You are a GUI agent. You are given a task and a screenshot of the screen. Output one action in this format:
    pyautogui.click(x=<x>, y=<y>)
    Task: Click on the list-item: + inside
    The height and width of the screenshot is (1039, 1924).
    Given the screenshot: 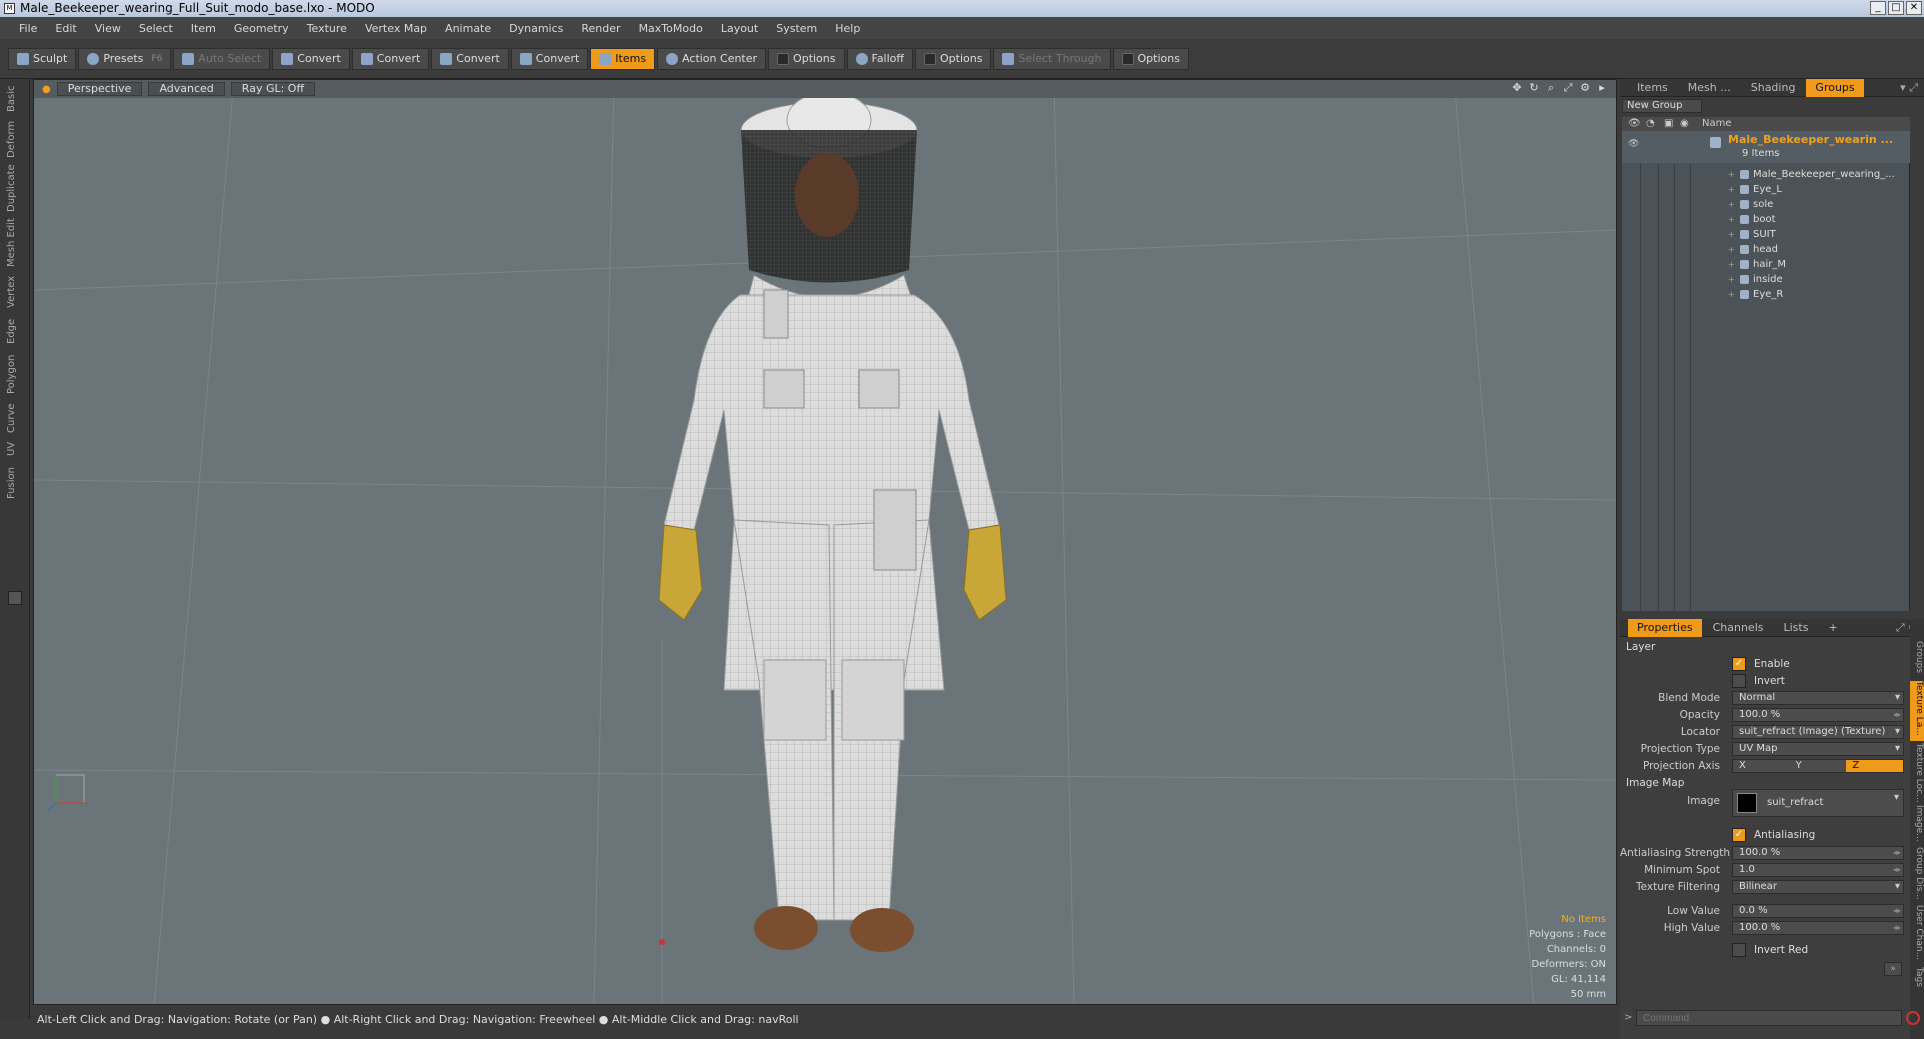 What is the action you would take?
    pyautogui.click(x=1755, y=279)
    